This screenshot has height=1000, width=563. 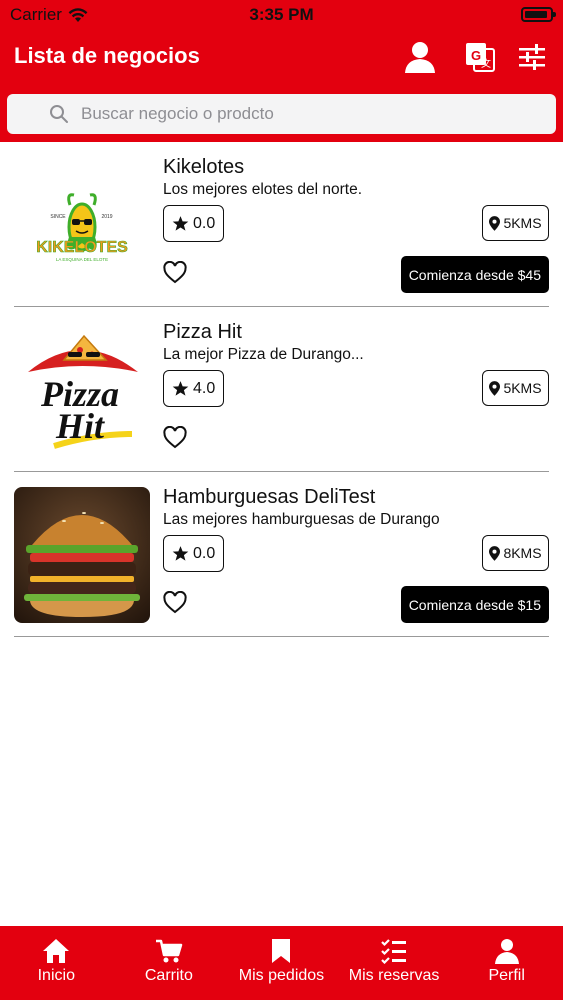 I want to click on rating-badge: 4.0, so click(x=194, y=388).